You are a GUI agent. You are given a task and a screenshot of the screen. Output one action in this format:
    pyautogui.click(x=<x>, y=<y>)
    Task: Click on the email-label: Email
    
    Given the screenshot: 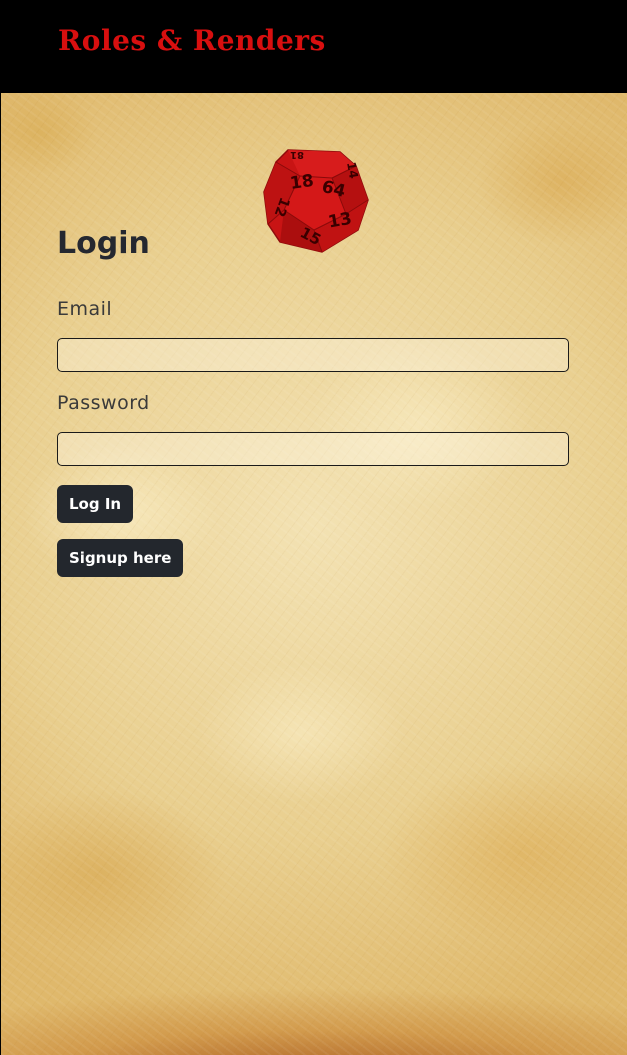 What is the action you would take?
    pyautogui.click(x=85, y=309)
    